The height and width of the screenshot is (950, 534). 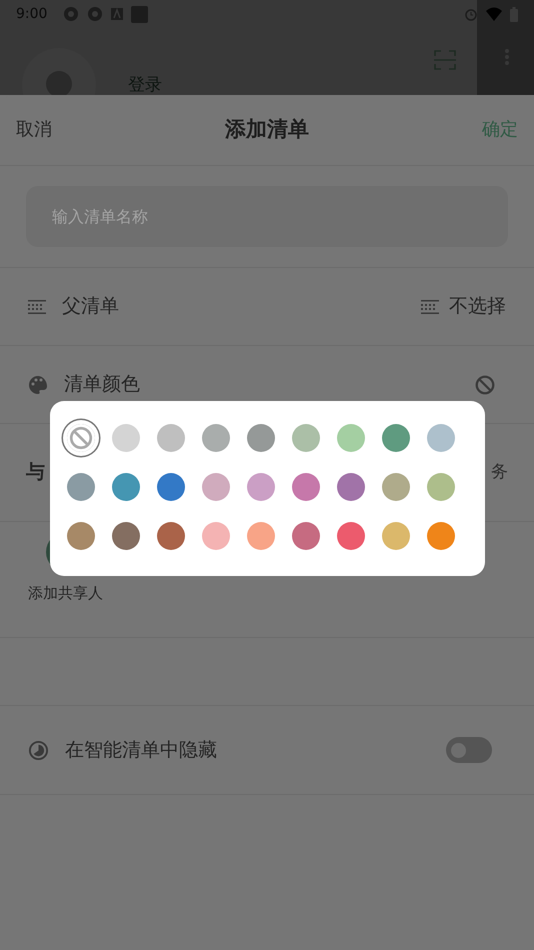 I want to click on hide-toggle, so click(x=469, y=750).